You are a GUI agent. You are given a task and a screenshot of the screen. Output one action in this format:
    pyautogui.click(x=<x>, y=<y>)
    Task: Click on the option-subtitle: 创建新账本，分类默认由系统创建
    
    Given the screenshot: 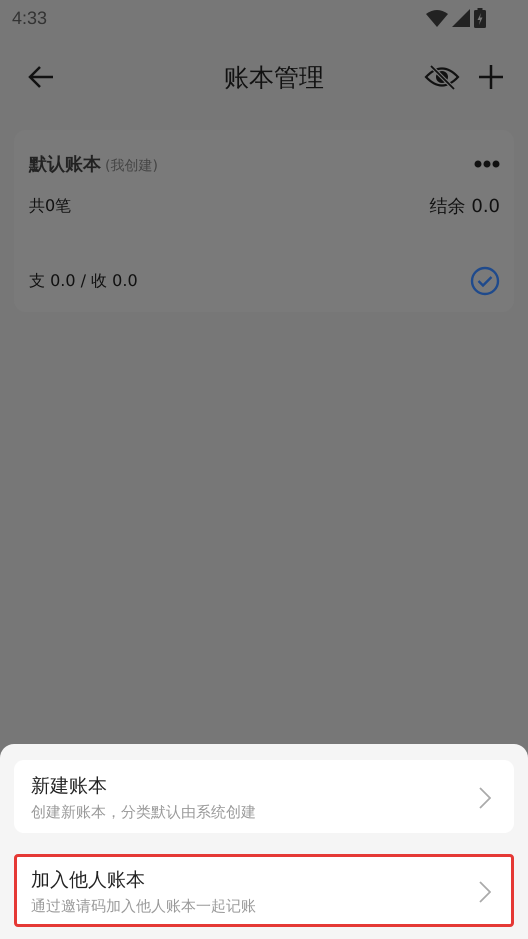 What is the action you would take?
    pyautogui.click(x=143, y=812)
    